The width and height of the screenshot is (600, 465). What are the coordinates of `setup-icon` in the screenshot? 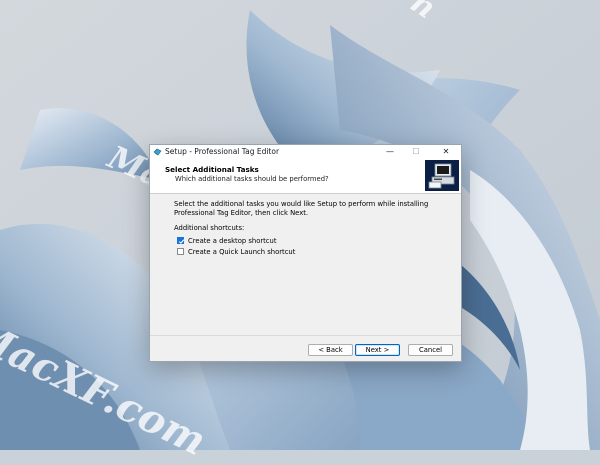 It's located at (157, 152).